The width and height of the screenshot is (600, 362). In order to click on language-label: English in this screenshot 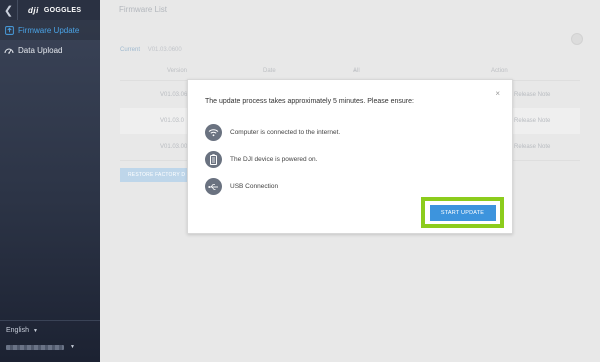, I will do `click(17, 330)`.